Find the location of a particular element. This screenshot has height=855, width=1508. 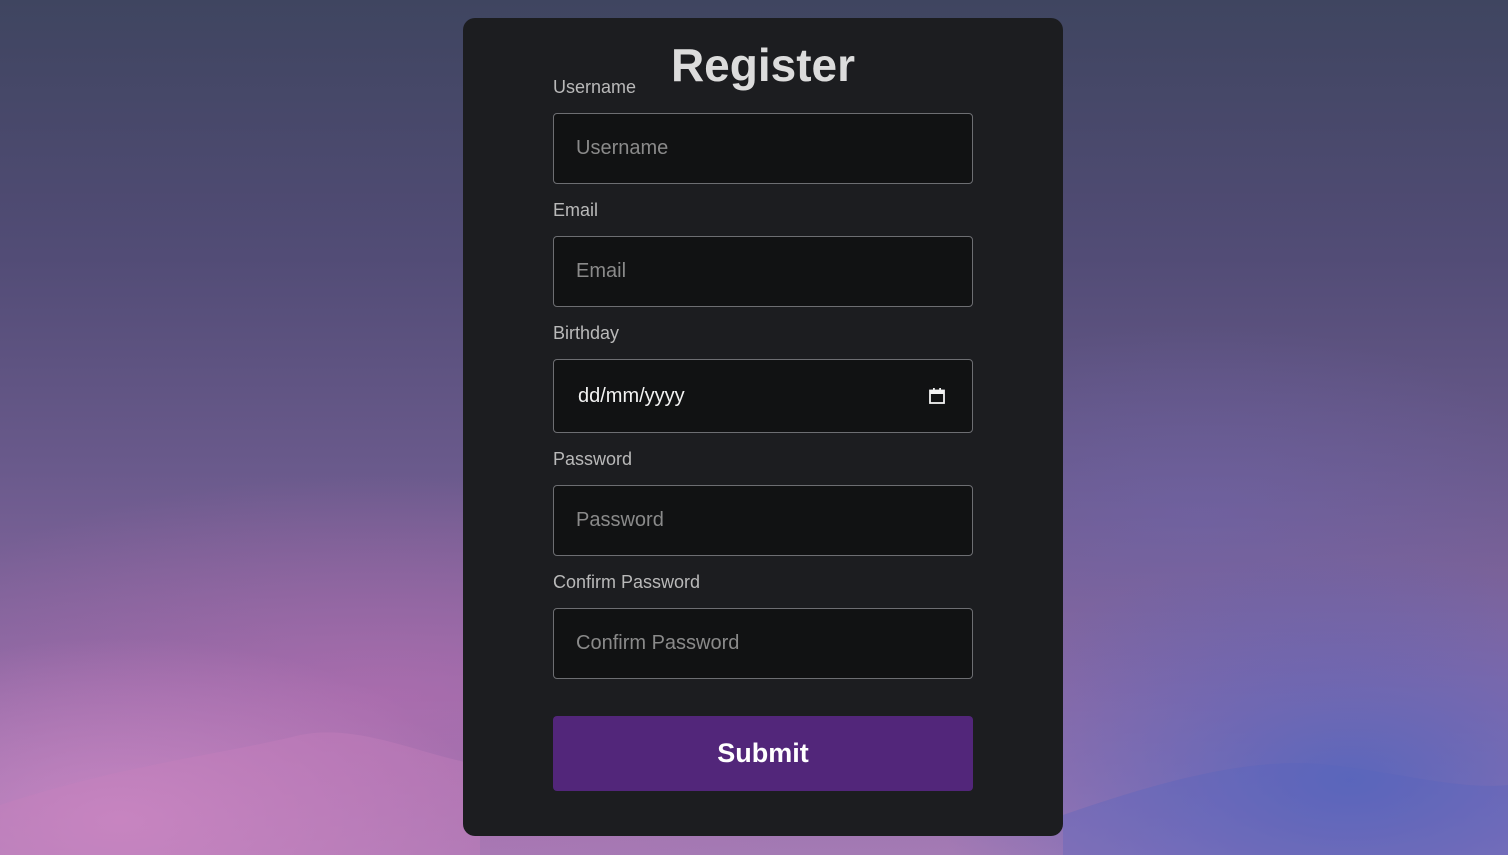

confirm-password-input is located at coordinates (763, 643).